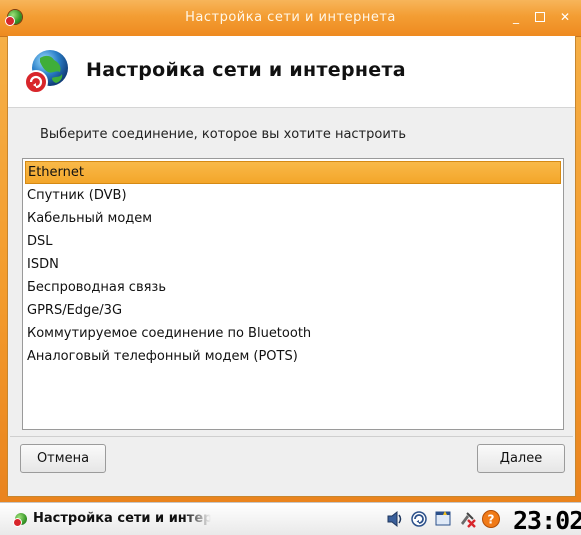  I want to click on list-item-dsl: DSL, so click(293, 241).